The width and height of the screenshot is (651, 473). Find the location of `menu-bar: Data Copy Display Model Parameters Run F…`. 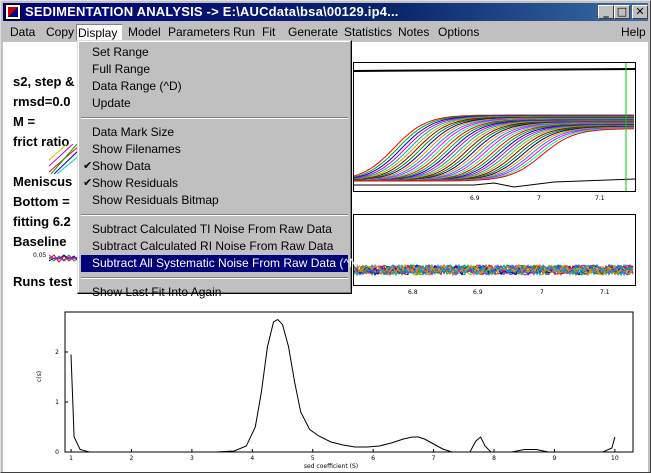

menu-bar: Data Copy Display Model Parameters Run F… is located at coordinates (325, 31).